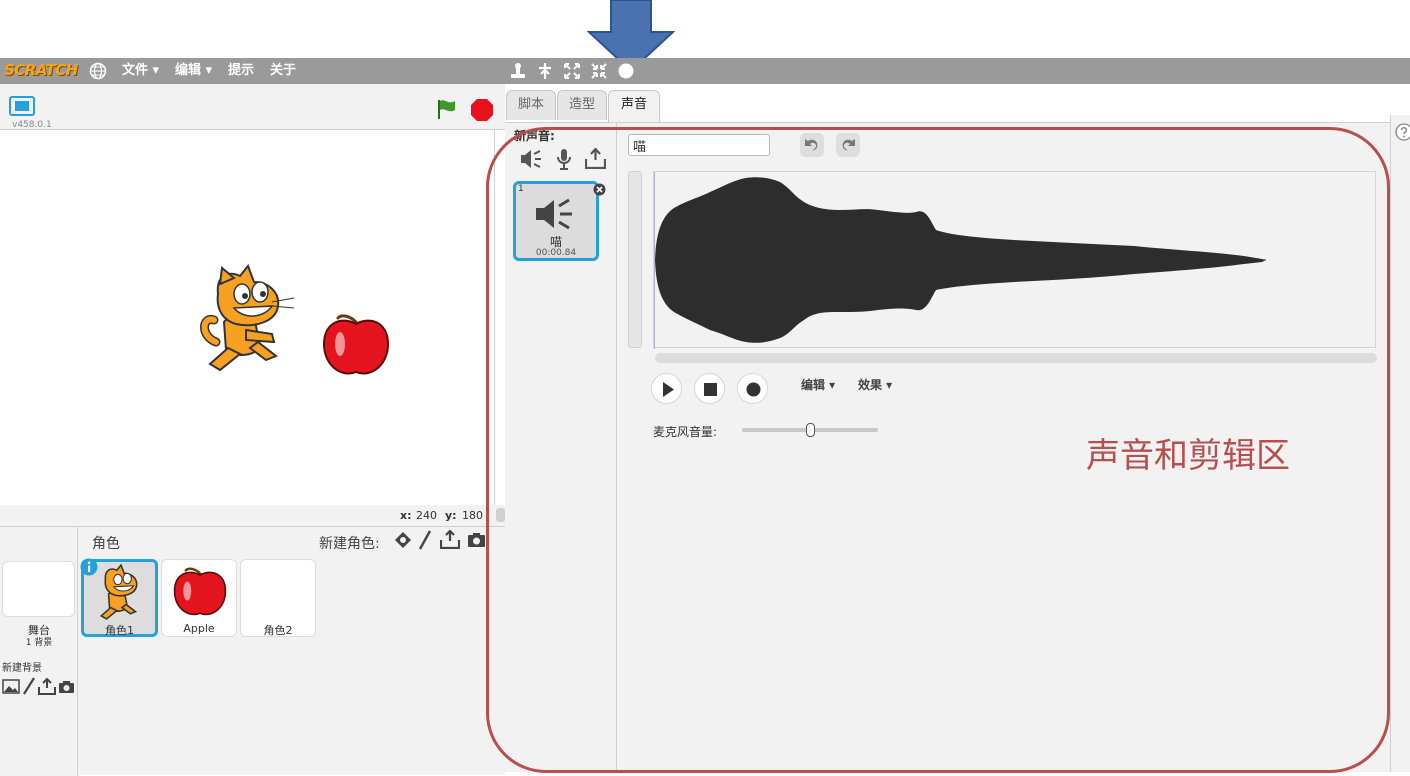 This screenshot has width=1410, height=776. I want to click on duplicate-tool-icon, so click(518, 71).